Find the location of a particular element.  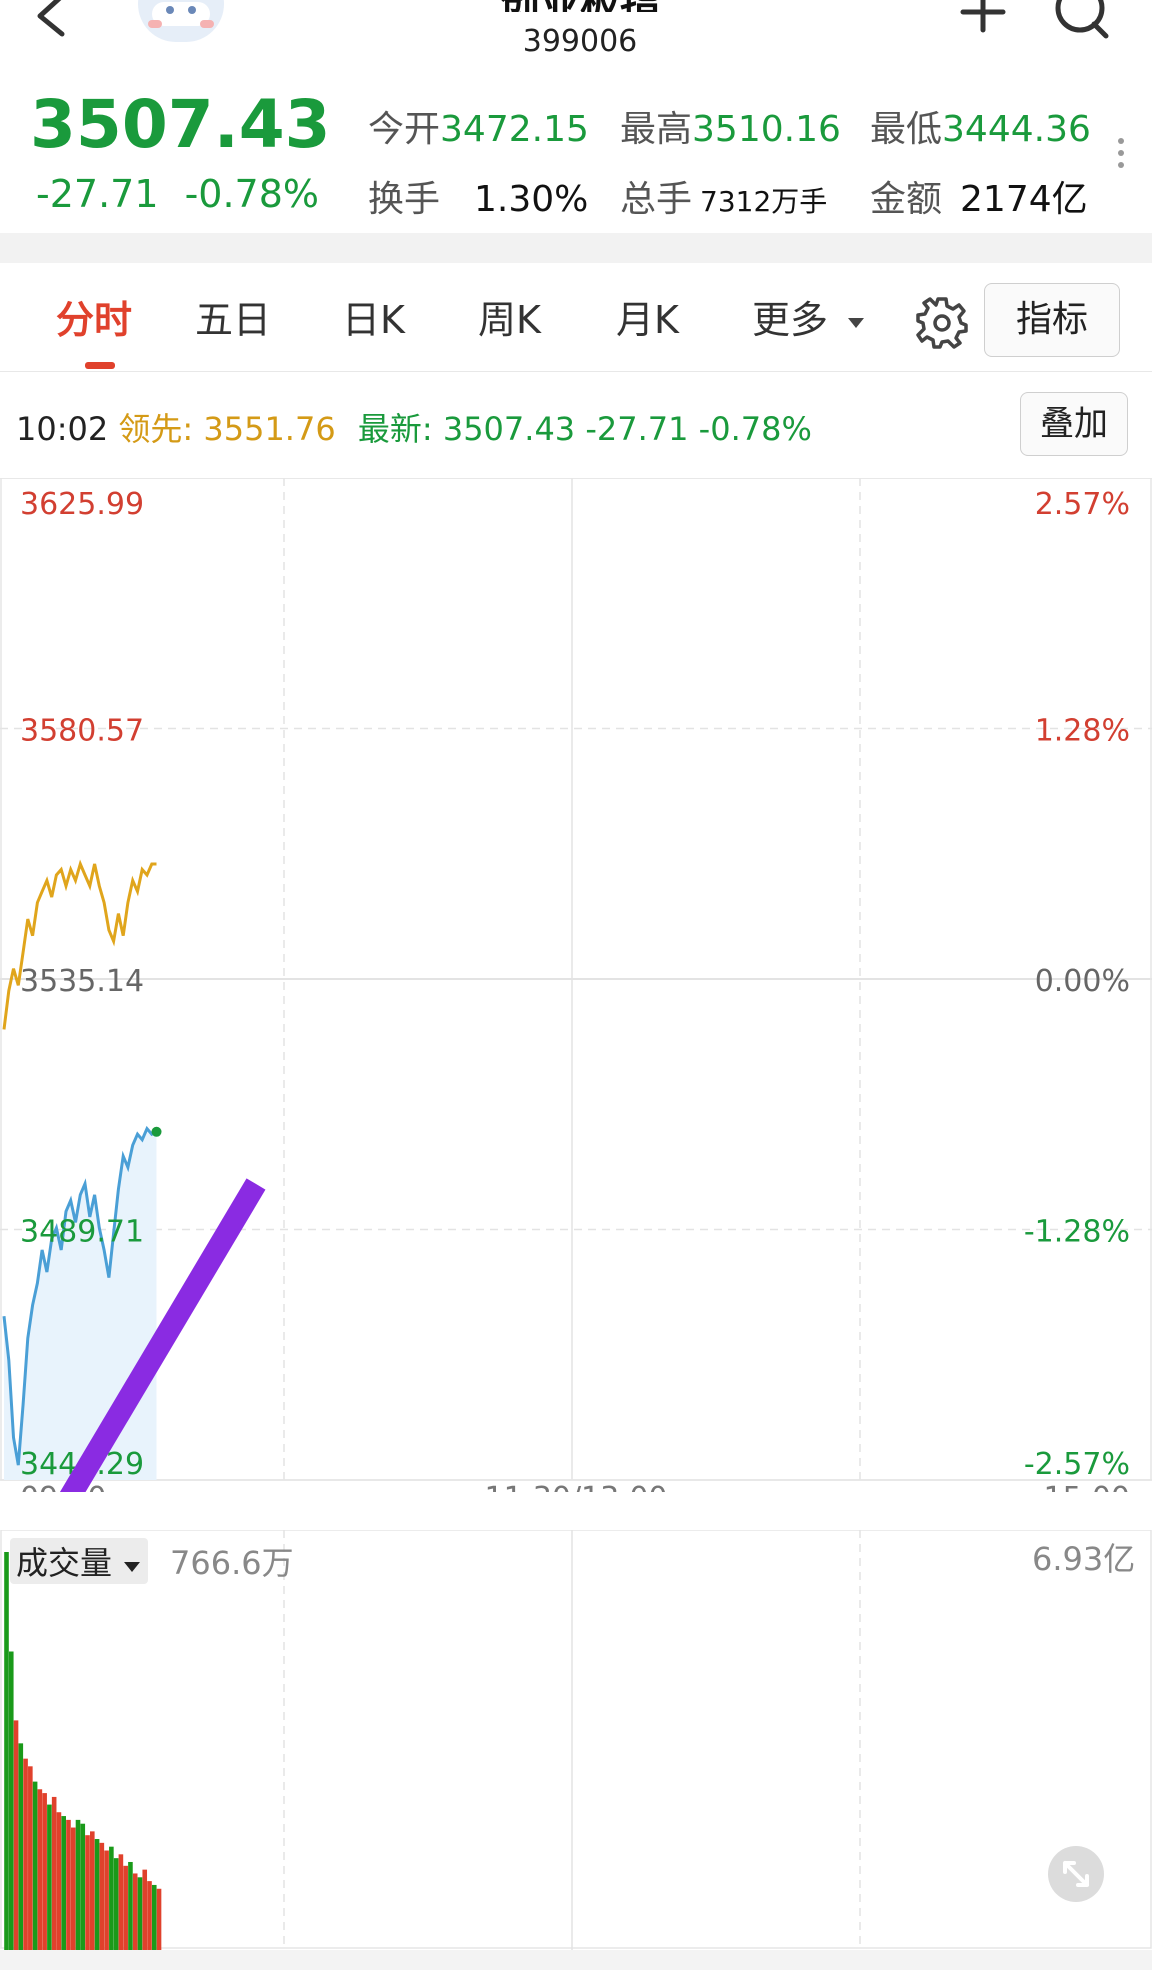

app-header: 创业板指 399006 is located at coordinates (576, 36).